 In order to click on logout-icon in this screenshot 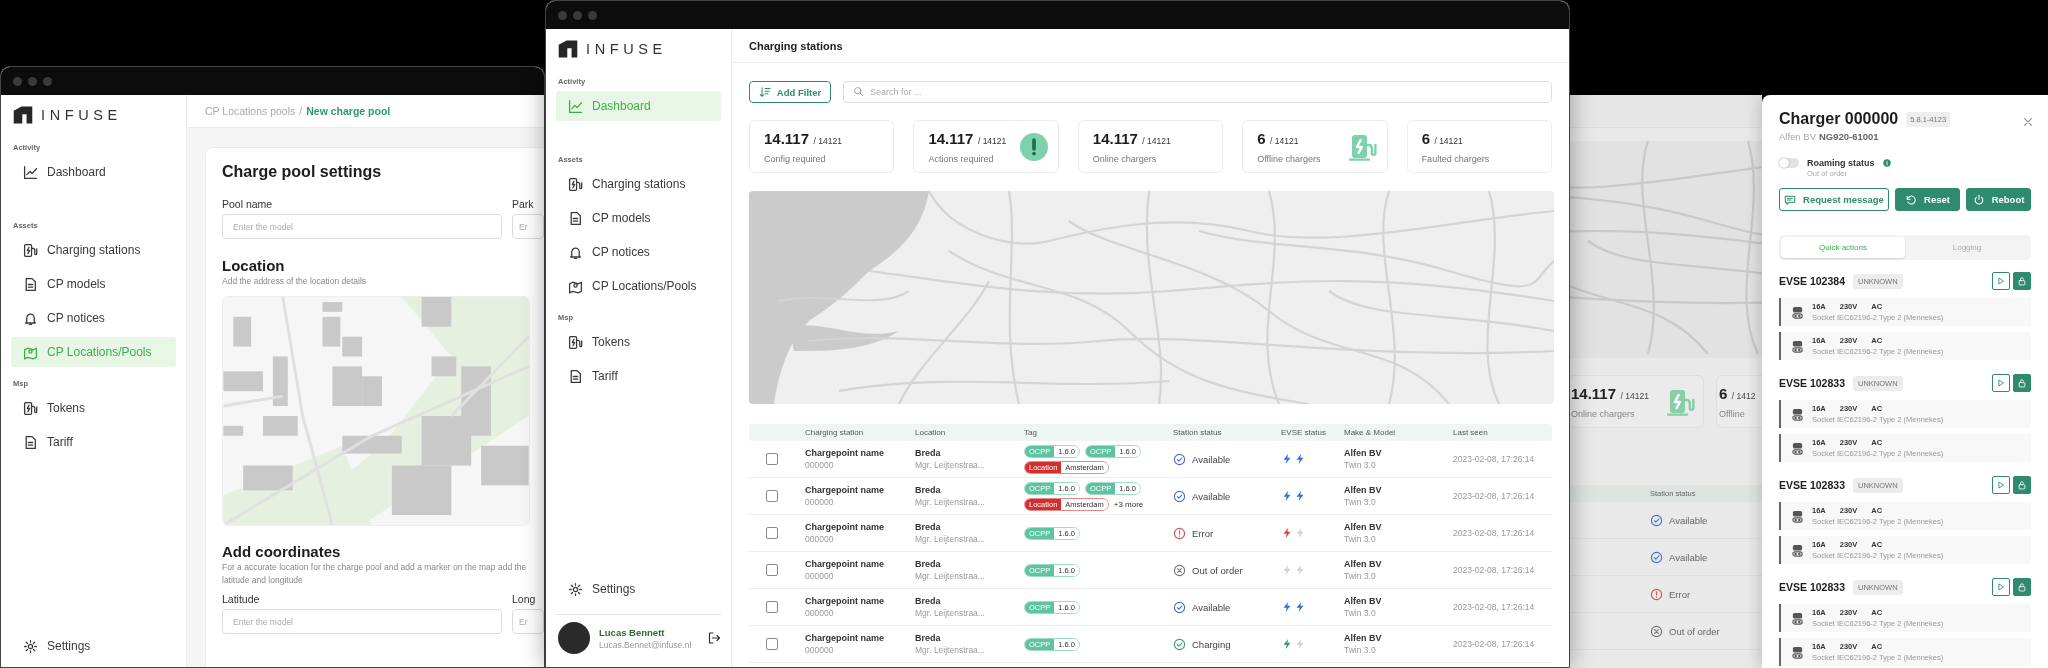, I will do `click(714, 638)`.